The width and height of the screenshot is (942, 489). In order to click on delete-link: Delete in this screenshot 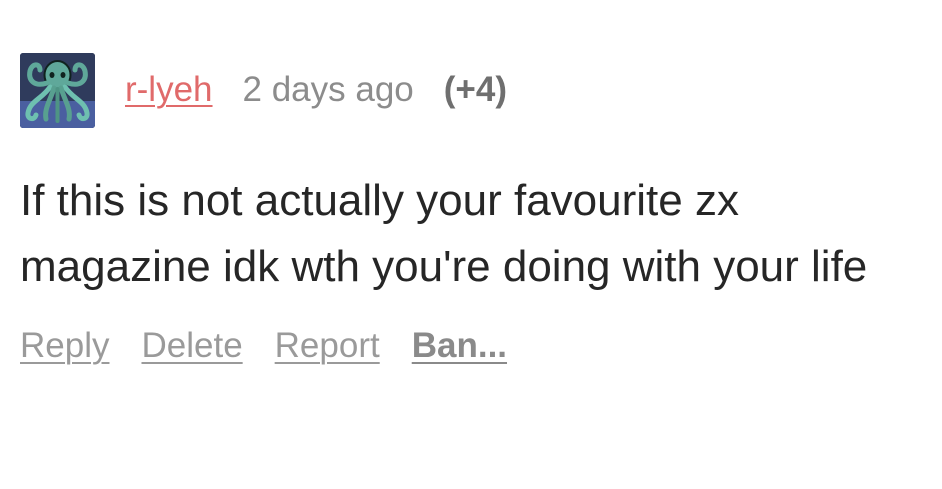, I will do `click(191, 346)`.